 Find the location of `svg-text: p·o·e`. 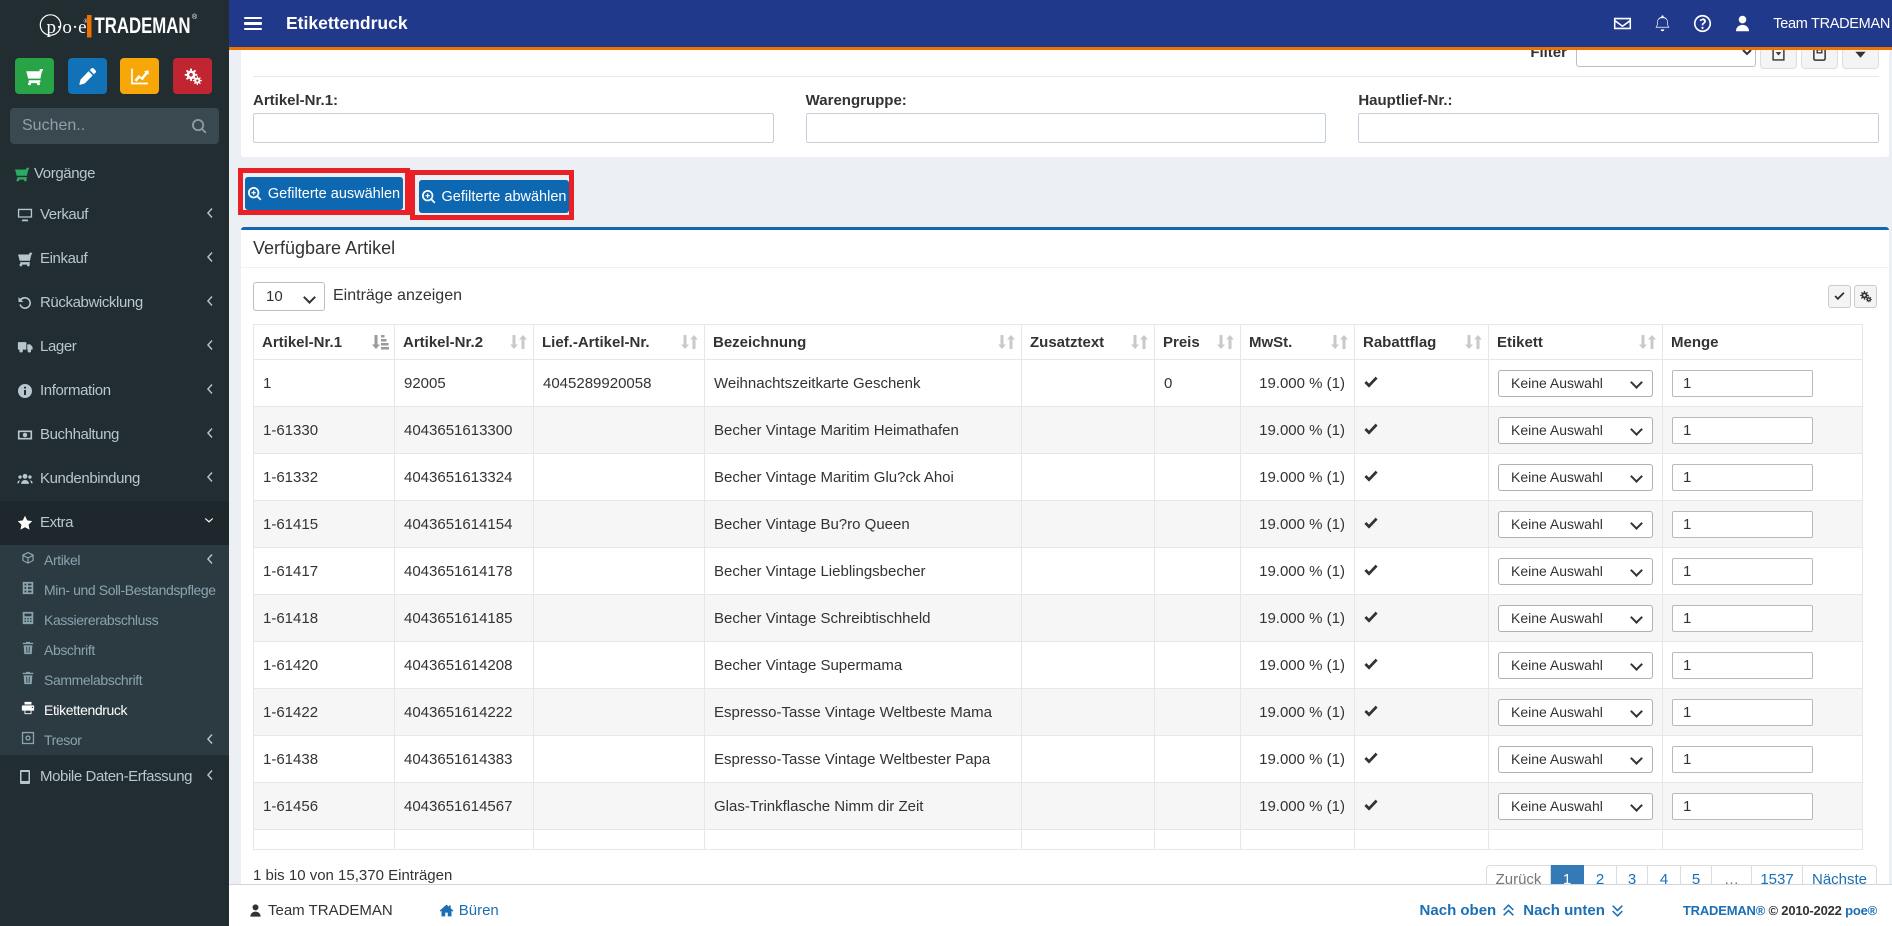

svg-text: p·o·e is located at coordinates (66, 27).